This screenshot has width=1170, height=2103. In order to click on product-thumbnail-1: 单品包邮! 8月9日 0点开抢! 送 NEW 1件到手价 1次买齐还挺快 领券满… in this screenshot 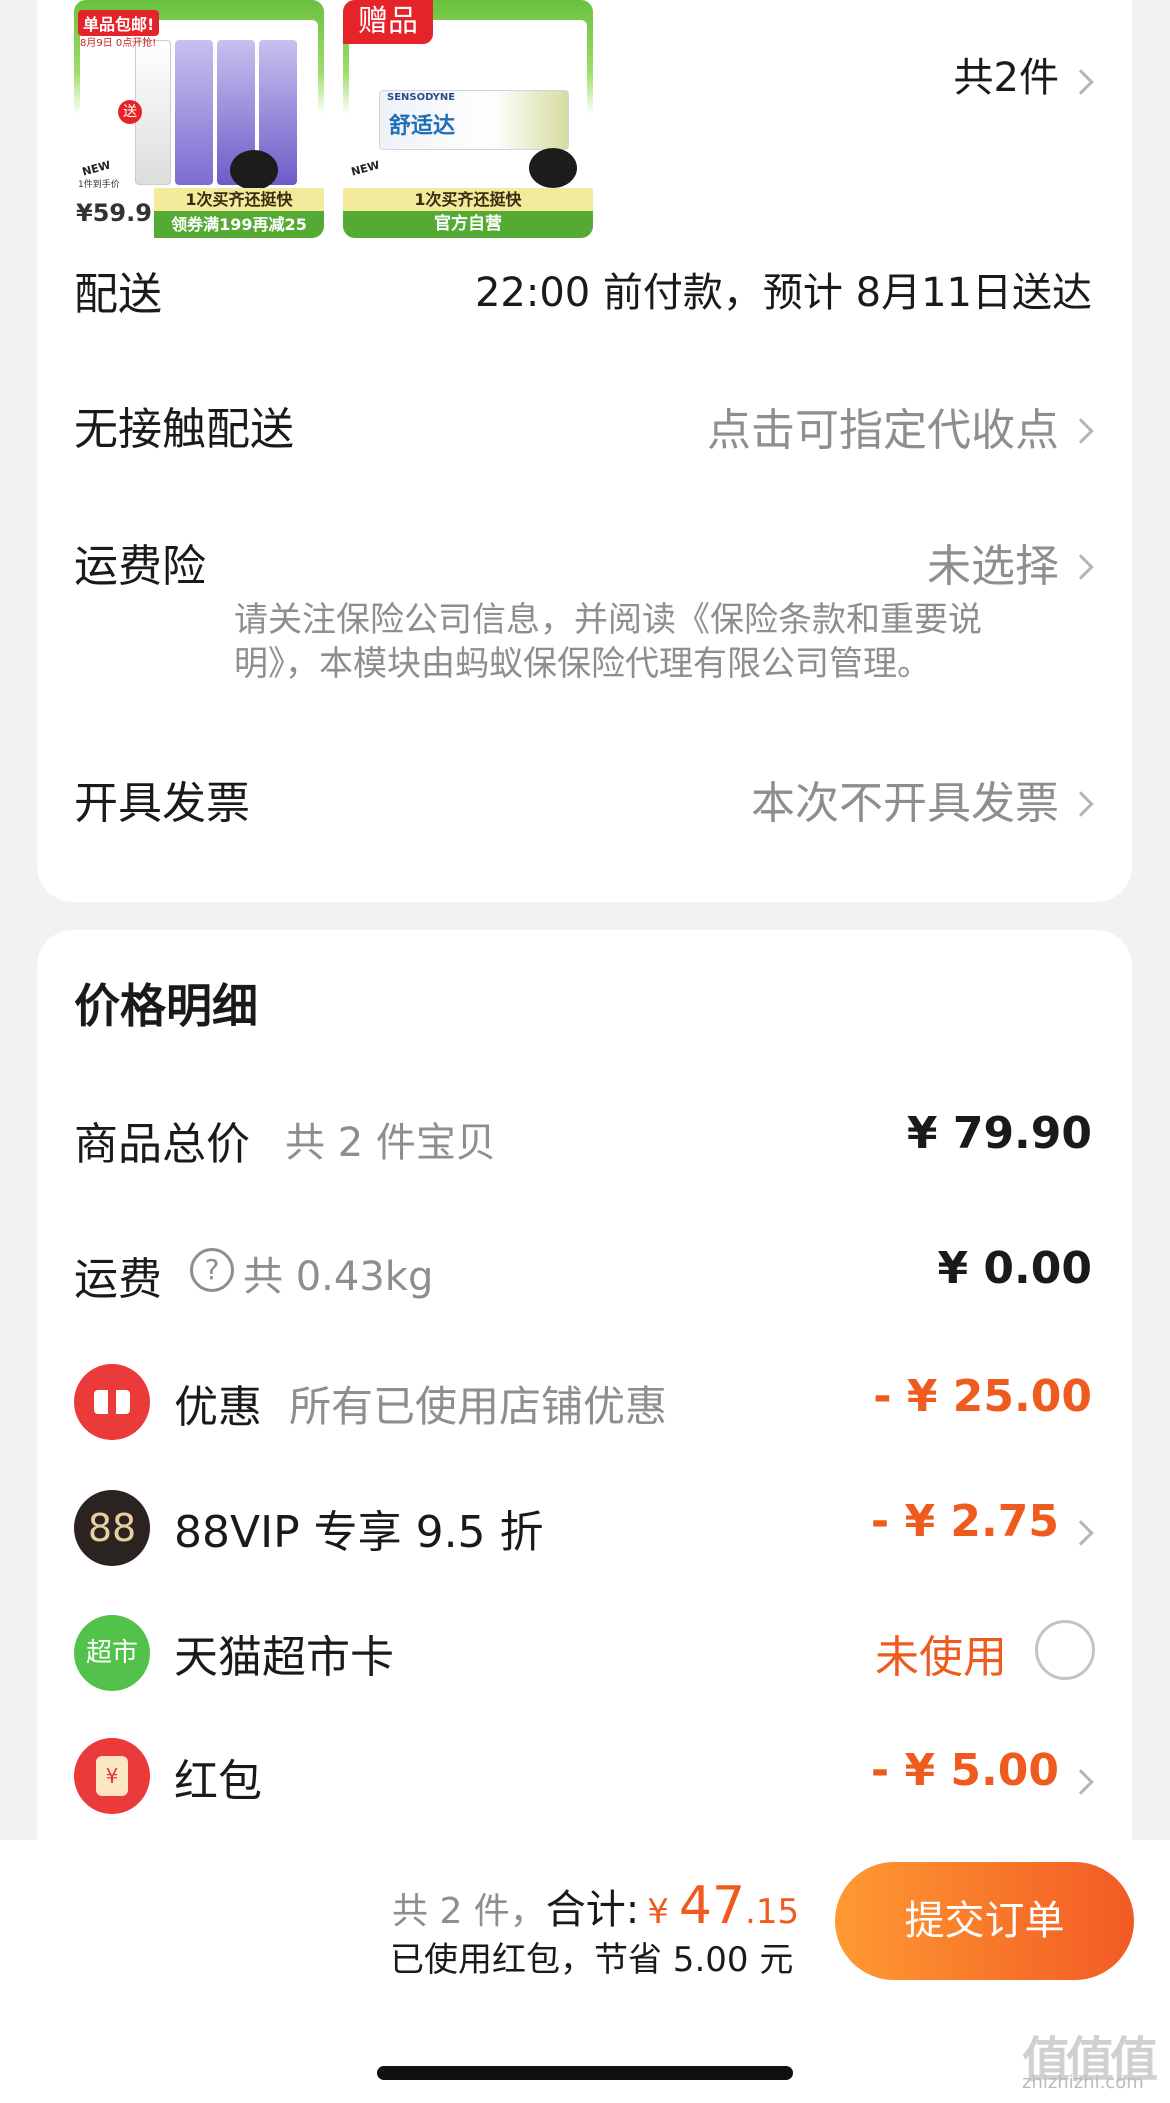, I will do `click(199, 119)`.